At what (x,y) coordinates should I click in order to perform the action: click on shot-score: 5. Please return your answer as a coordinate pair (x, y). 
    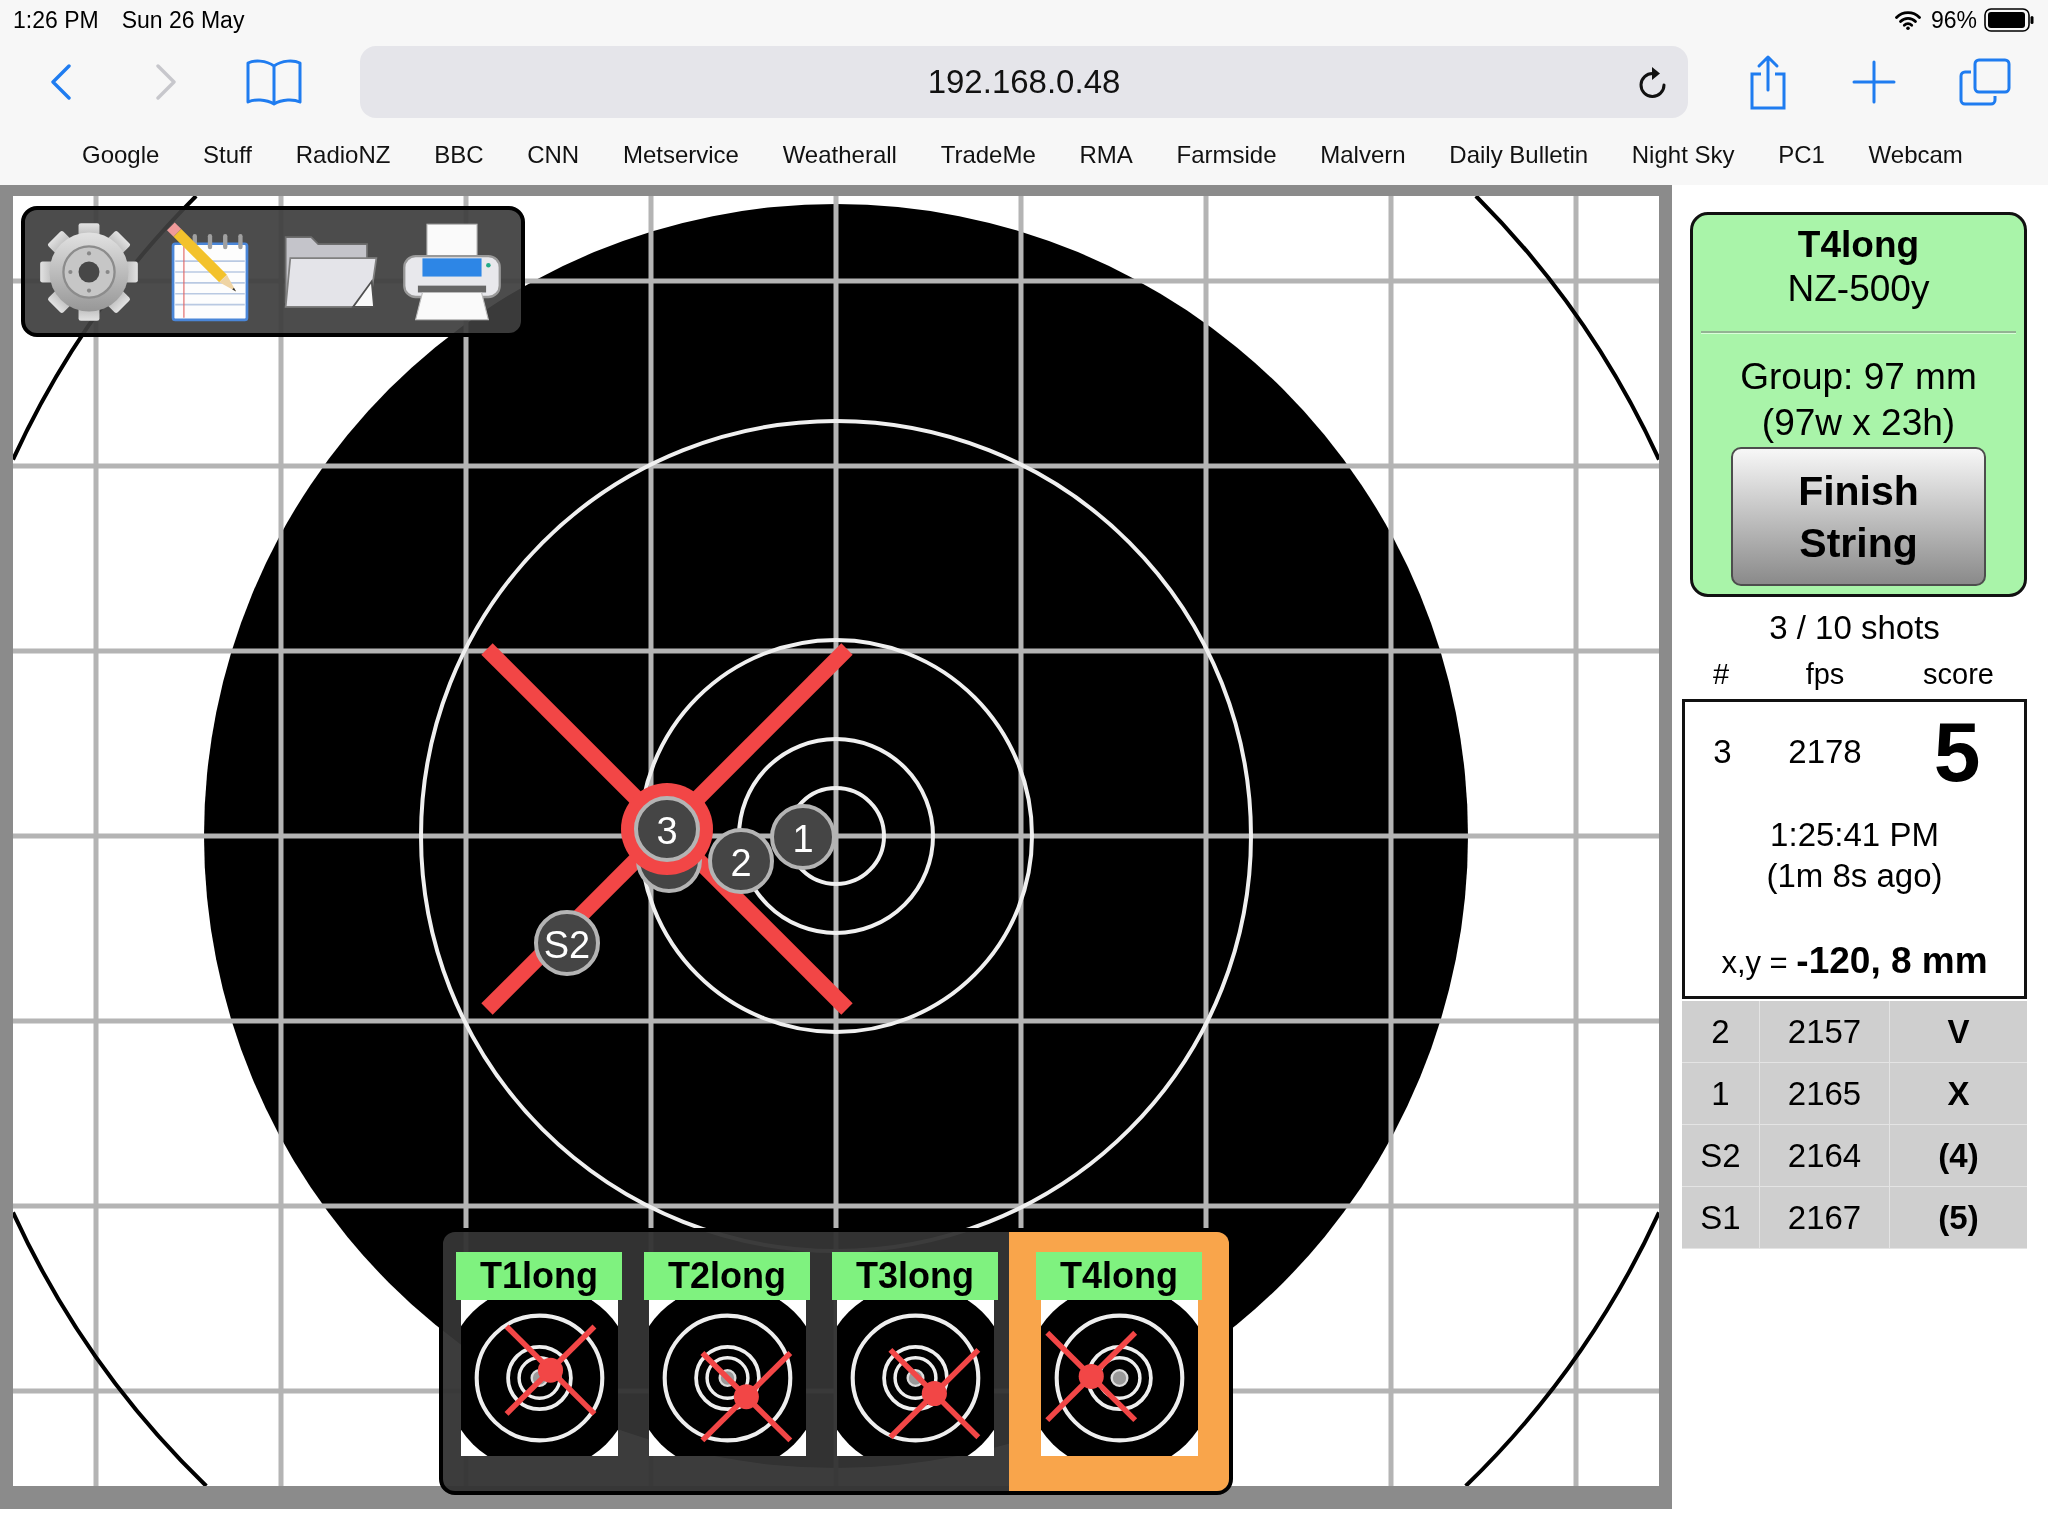
    Looking at the image, I should click on (1957, 752).